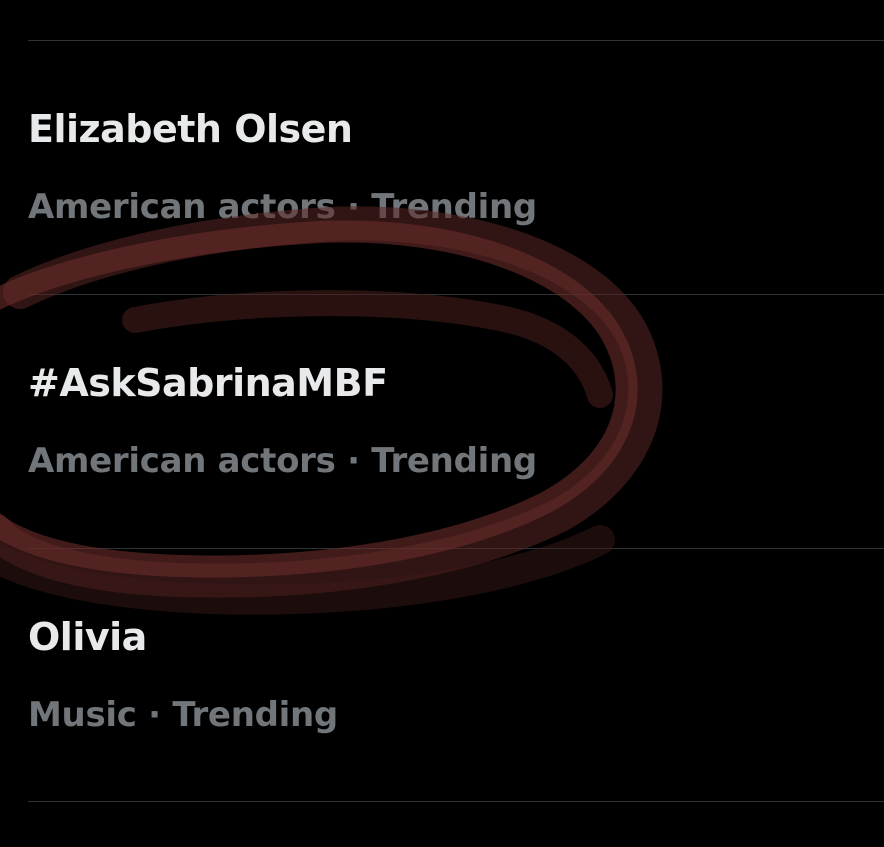 The width and height of the screenshot is (884, 847). Describe the element at coordinates (456, 801) in the screenshot. I see `bottom-divider` at that location.